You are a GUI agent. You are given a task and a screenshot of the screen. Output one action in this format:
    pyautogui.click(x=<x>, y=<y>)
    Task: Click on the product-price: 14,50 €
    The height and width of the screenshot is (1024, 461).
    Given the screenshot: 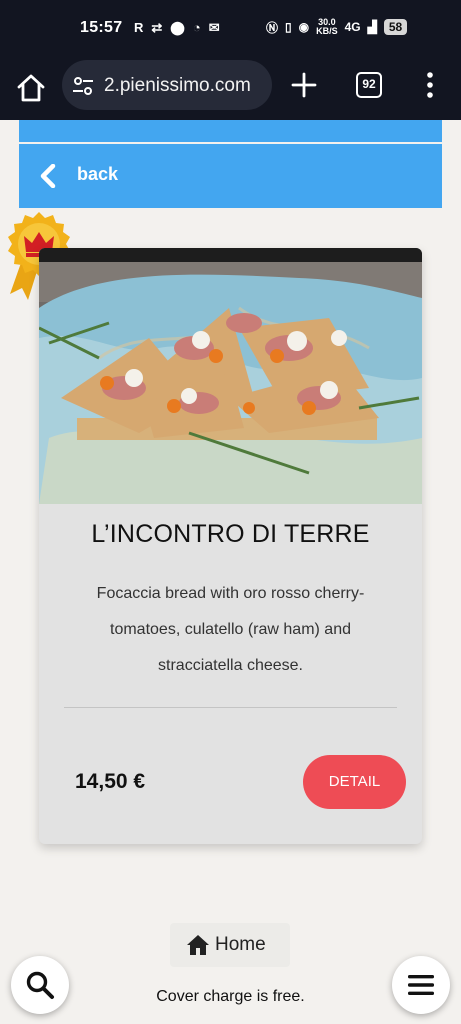 What is the action you would take?
    pyautogui.click(x=110, y=781)
    